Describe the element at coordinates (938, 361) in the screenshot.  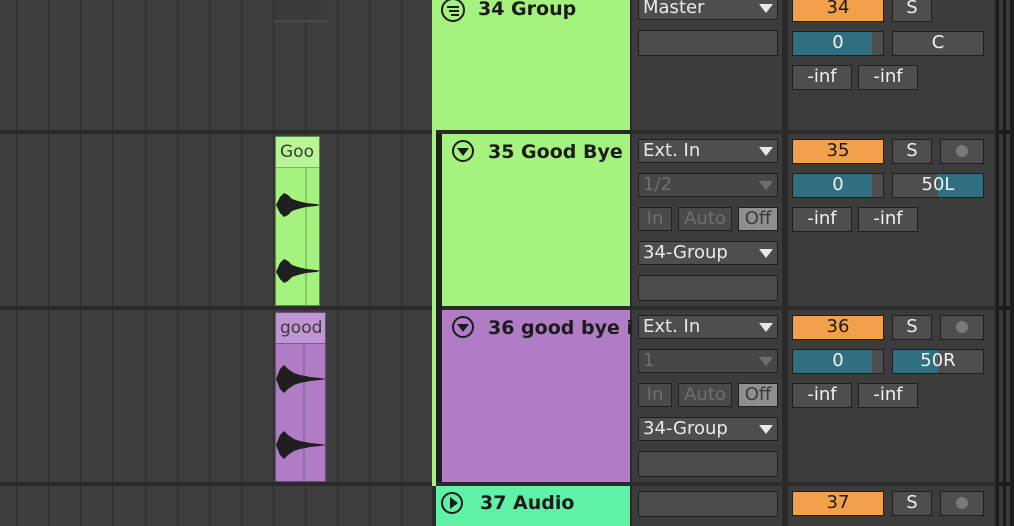
I see `pan-slider: 50R` at that location.